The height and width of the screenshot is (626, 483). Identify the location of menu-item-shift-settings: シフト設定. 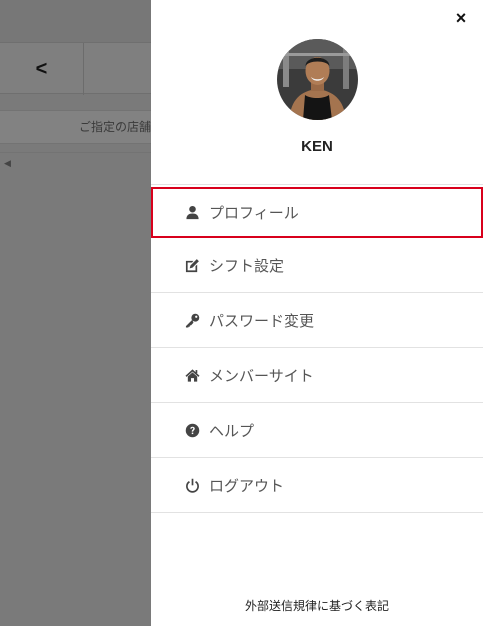
(317, 265).